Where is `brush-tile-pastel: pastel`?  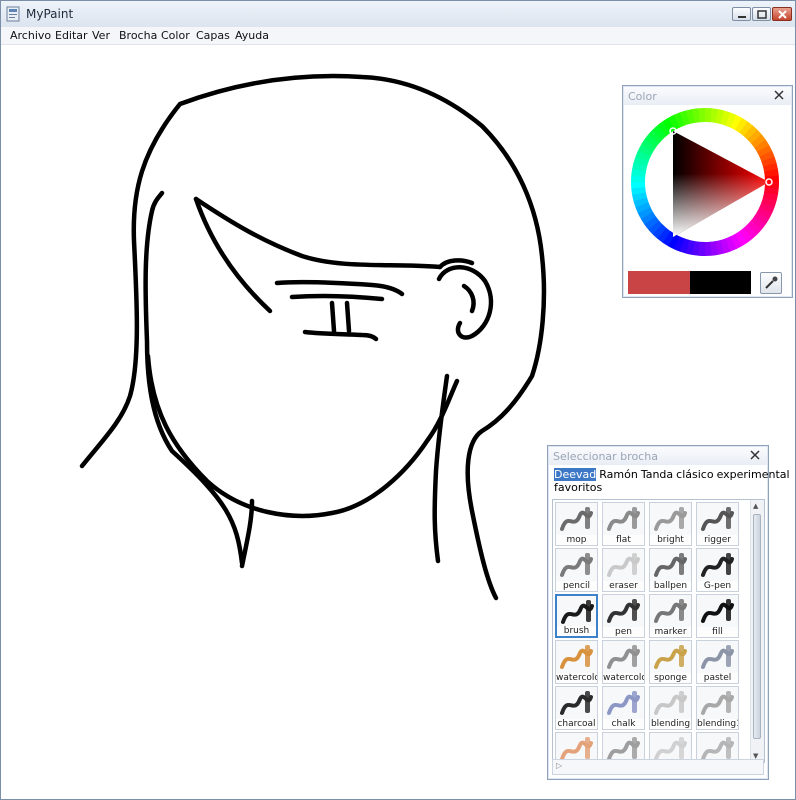 brush-tile-pastel: pastel is located at coordinates (717, 662).